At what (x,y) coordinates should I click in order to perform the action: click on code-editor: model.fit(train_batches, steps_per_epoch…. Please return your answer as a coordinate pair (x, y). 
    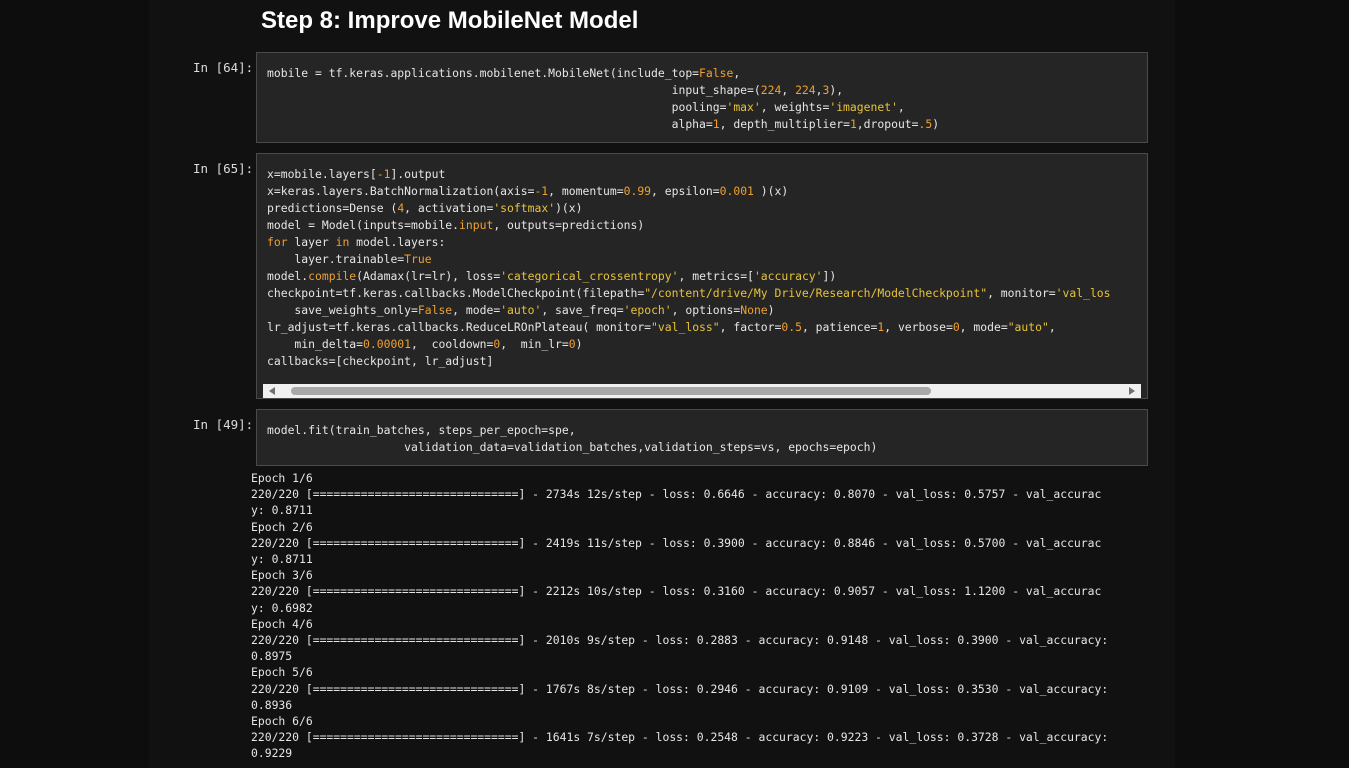
    Looking at the image, I should click on (702, 433).